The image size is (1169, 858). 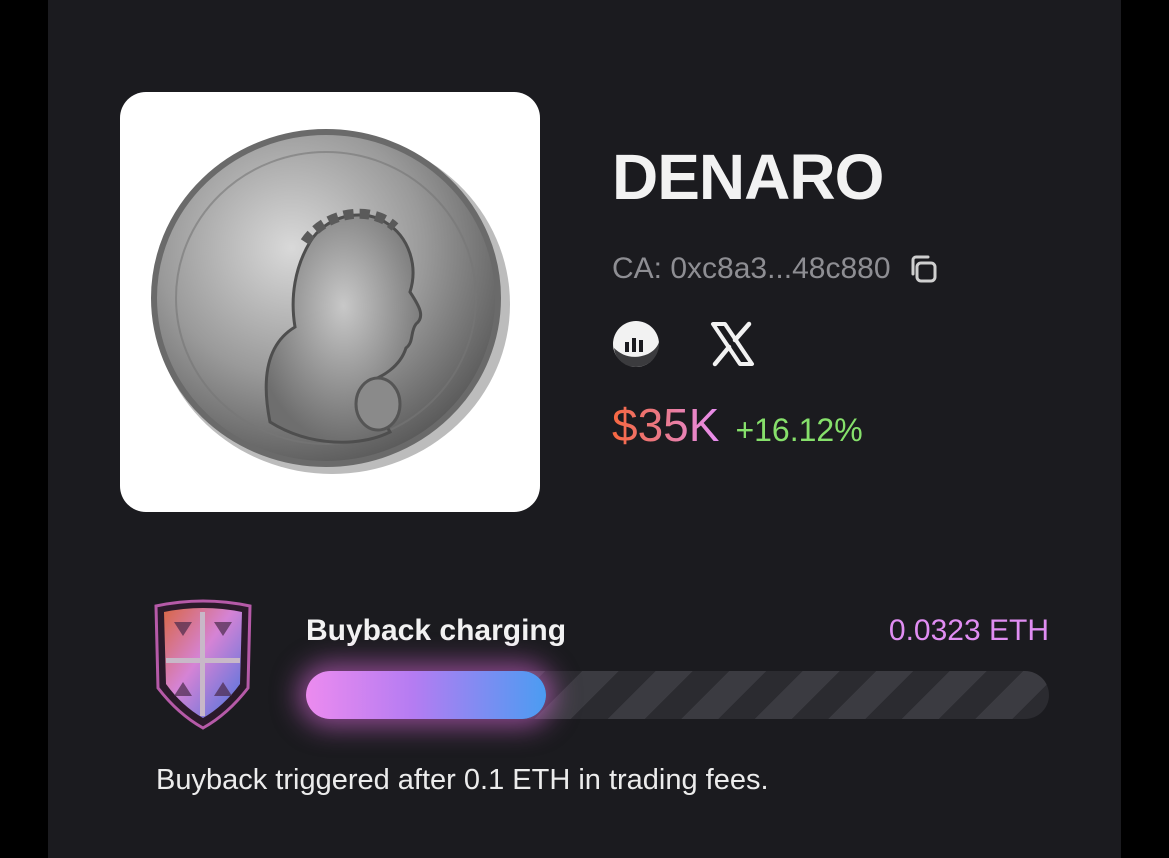 I want to click on contract-address: CA: 0xc8a3...48c880, so click(x=751, y=268).